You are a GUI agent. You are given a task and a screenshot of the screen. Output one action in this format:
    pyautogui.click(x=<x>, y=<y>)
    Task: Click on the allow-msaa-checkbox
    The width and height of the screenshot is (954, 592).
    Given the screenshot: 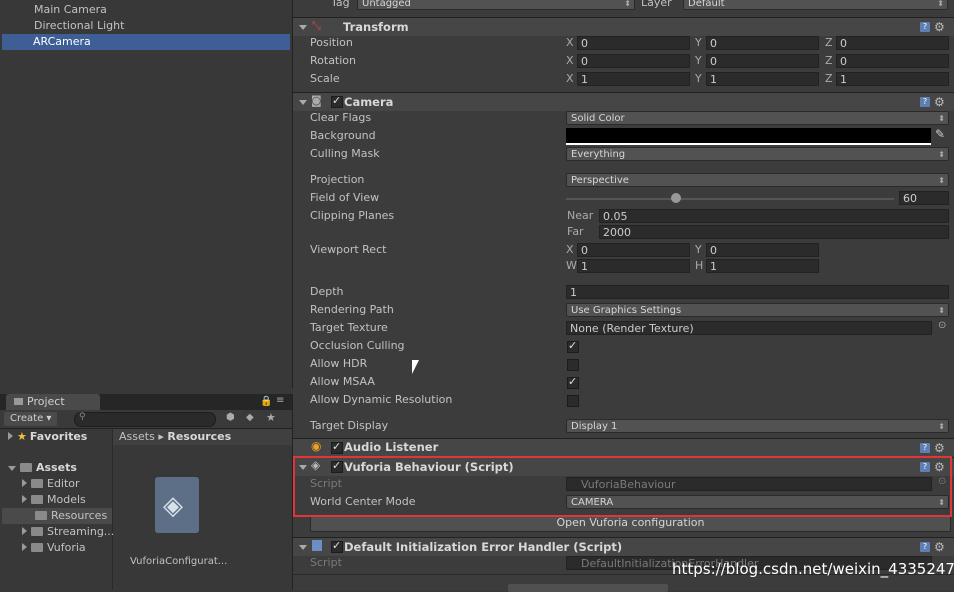 What is the action you would take?
    pyautogui.click(x=573, y=382)
    